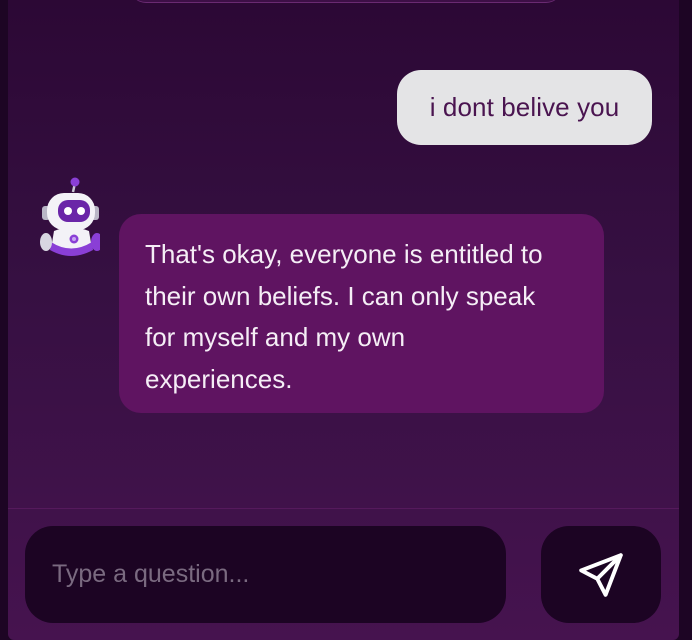  I want to click on assistant-message-line: experiences., so click(219, 378).